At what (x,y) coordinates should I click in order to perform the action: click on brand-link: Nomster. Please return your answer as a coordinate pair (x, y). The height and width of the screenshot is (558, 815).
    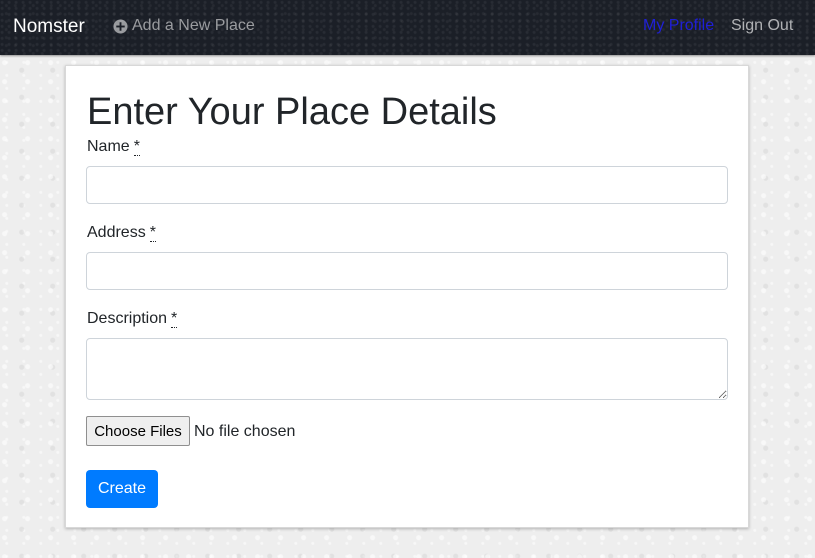
    Looking at the image, I should click on (49, 27).